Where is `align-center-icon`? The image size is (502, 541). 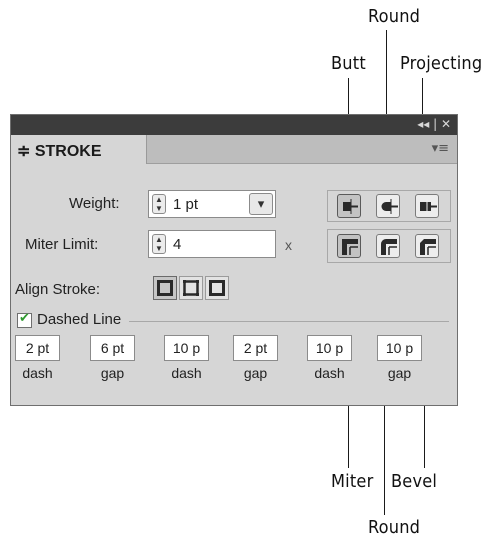
align-center-icon is located at coordinates (165, 288).